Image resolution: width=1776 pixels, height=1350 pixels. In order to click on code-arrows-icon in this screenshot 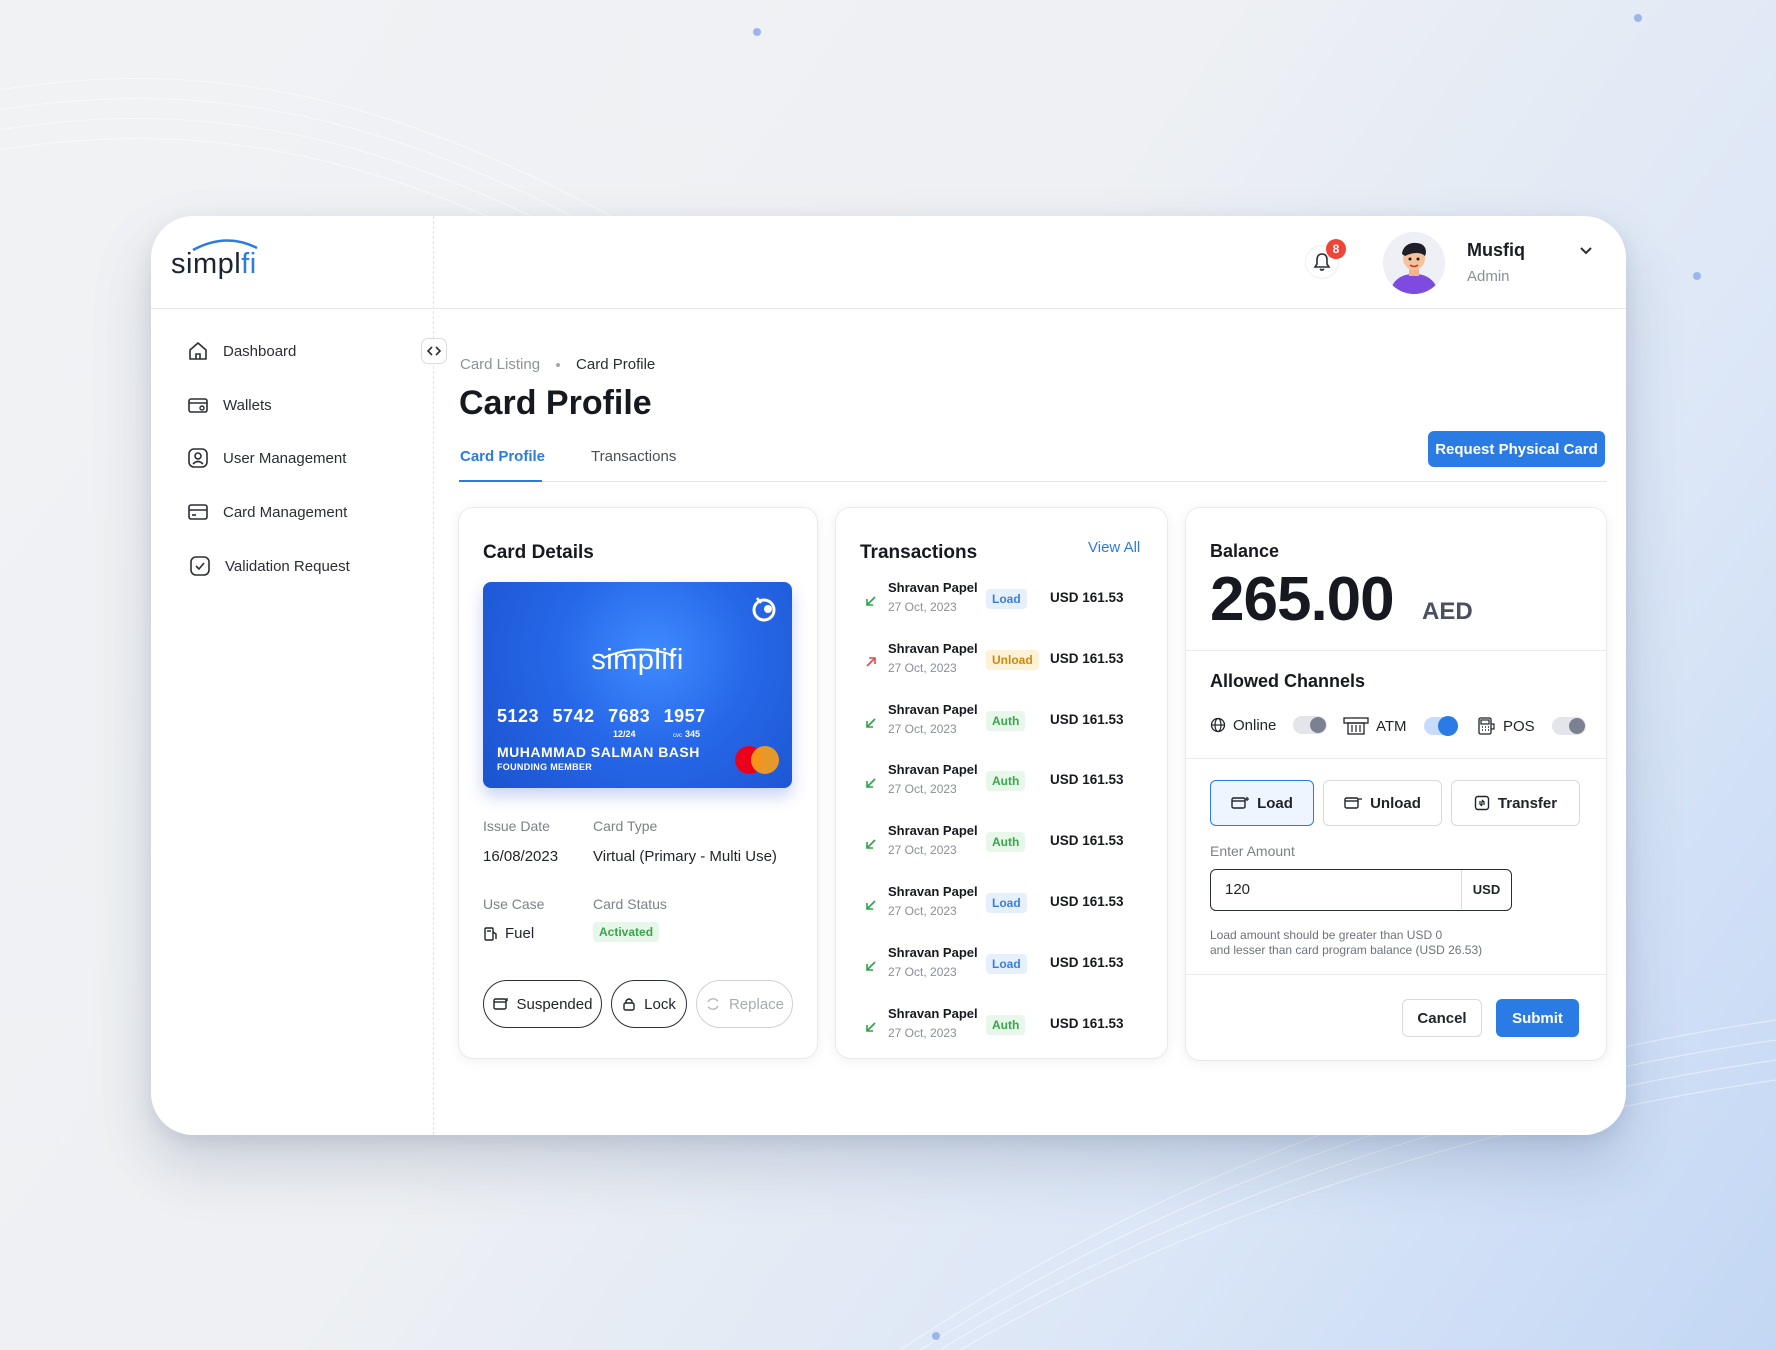, I will do `click(434, 351)`.